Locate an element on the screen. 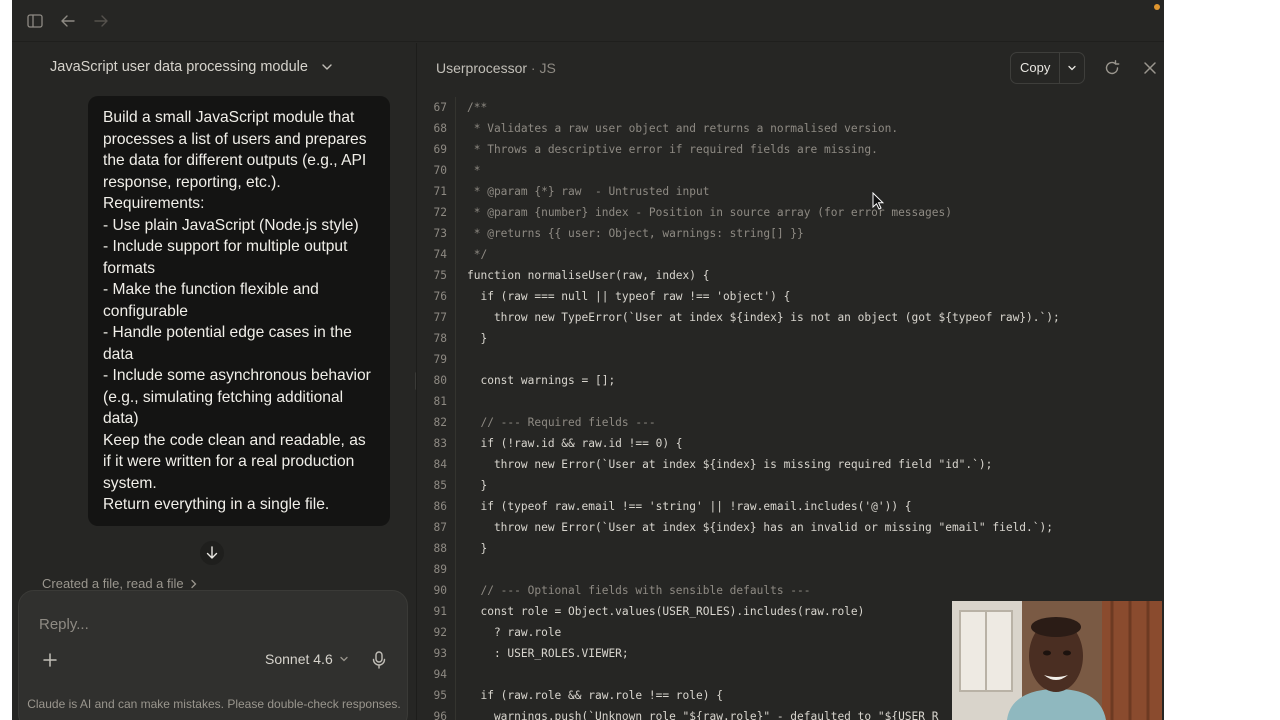 The width and height of the screenshot is (1280, 720). webcam-person-image is located at coordinates (1057, 660).